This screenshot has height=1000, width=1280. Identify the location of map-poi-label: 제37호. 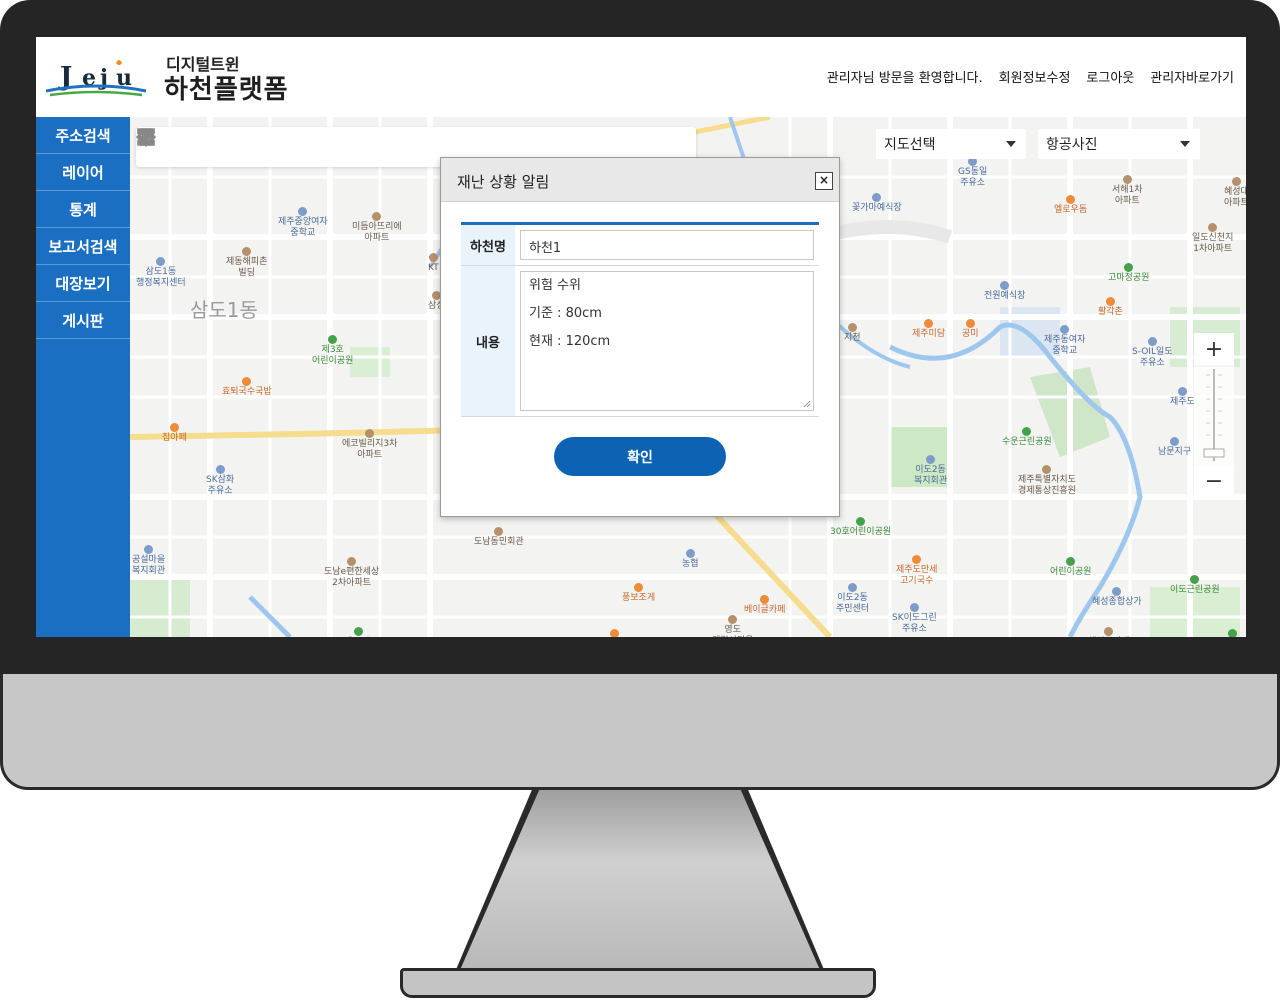
(358, 632).